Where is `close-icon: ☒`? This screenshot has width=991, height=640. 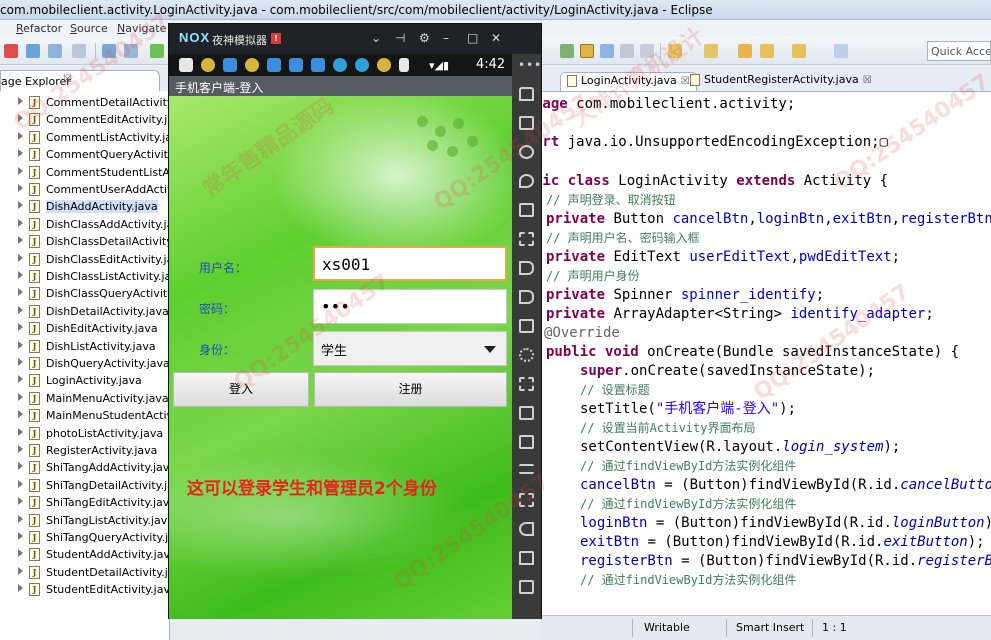
close-icon: ☒ is located at coordinates (67, 79).